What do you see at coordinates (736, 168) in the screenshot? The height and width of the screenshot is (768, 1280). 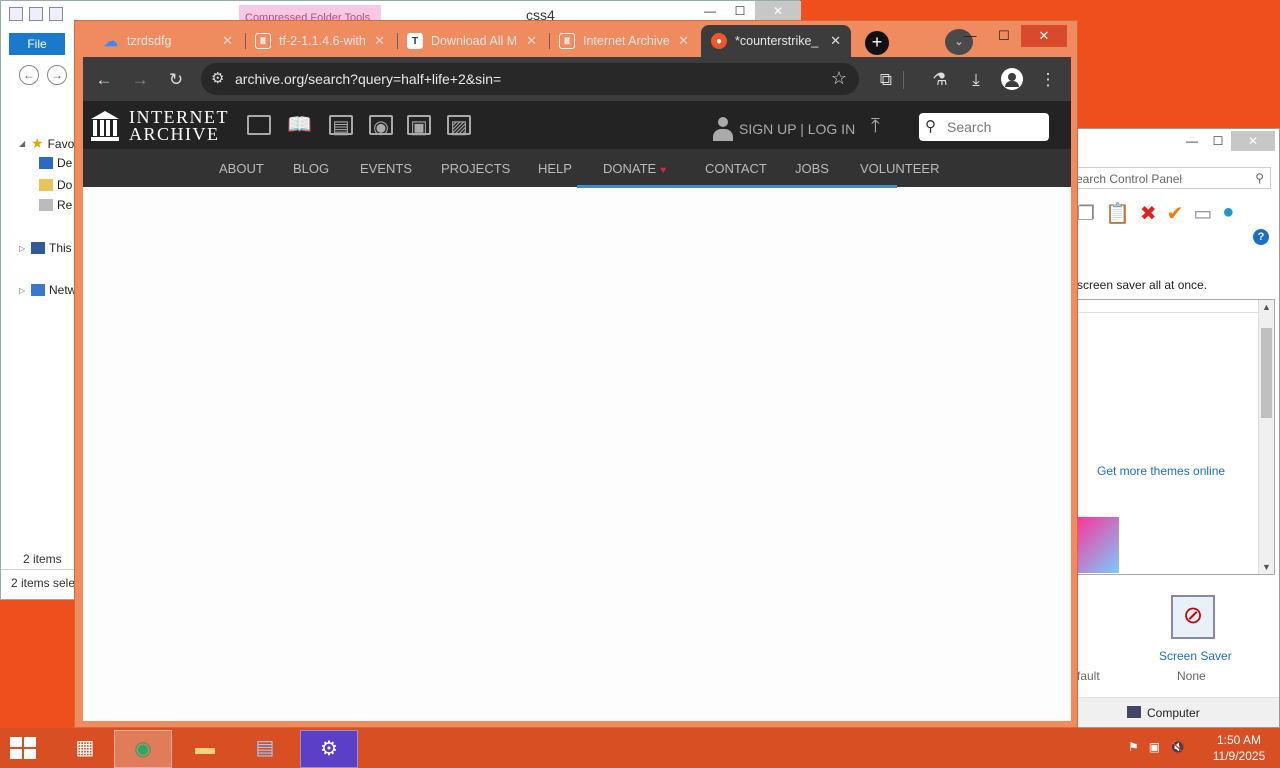 I see `nav-contact: CONTACT` at bounding box center [736, 168].